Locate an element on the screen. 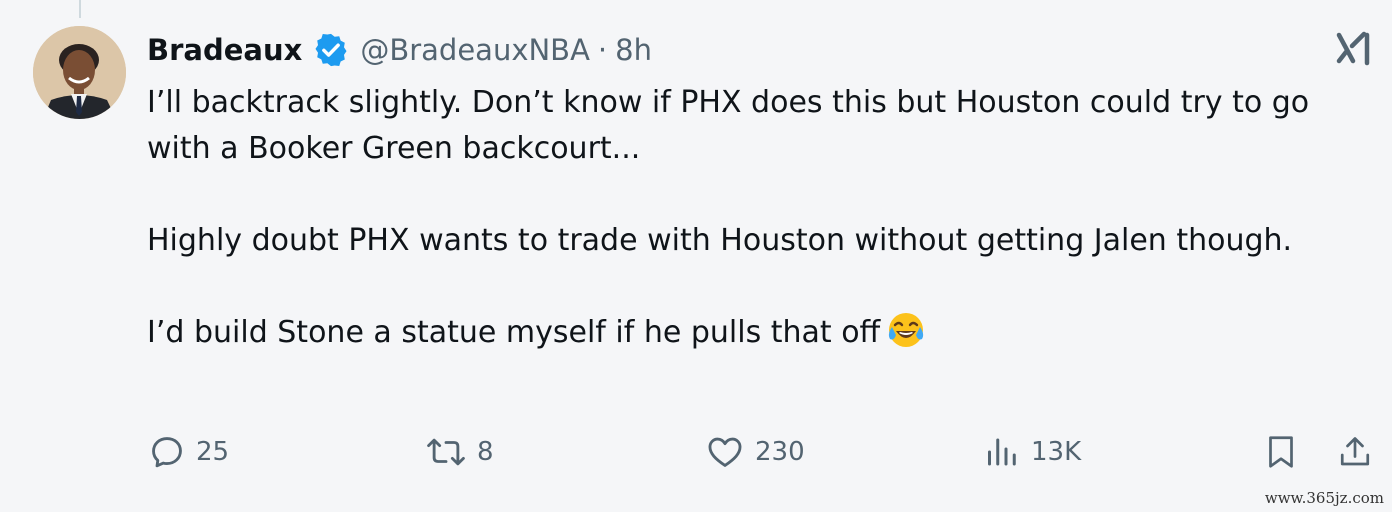 This screenshot has width=1392, height=512. reply-icon is located at coordinates (167, 452).